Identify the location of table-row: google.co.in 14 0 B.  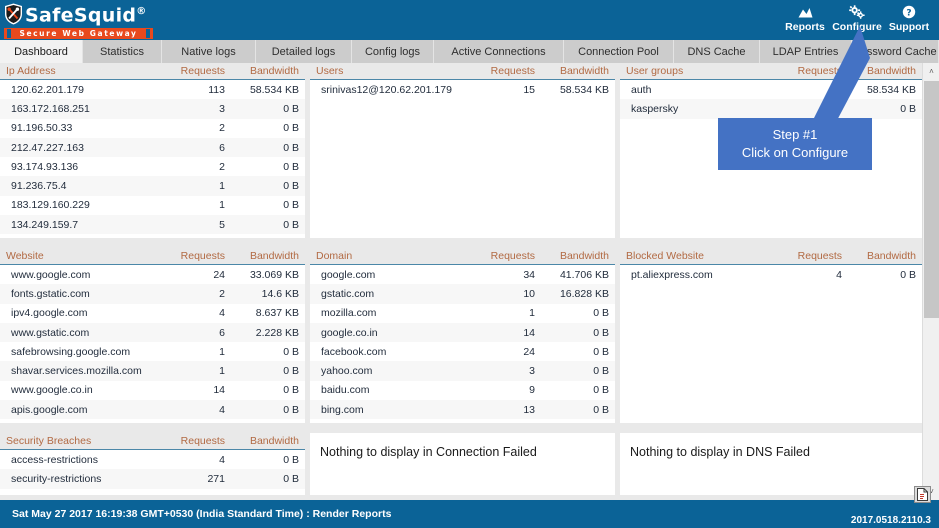
(462, 332).